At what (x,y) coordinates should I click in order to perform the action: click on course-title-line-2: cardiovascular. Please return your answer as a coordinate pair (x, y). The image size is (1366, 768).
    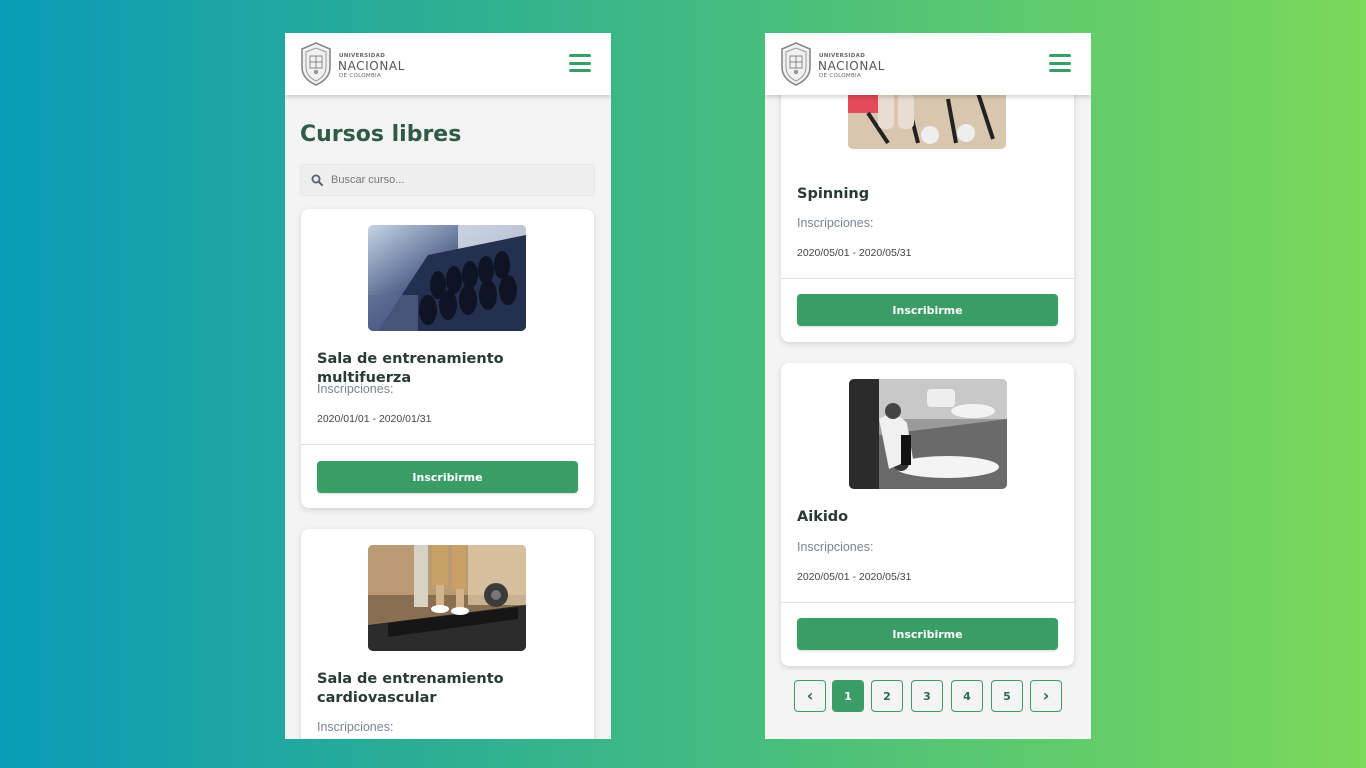
    Looking at the image, I should click on (377, 698).